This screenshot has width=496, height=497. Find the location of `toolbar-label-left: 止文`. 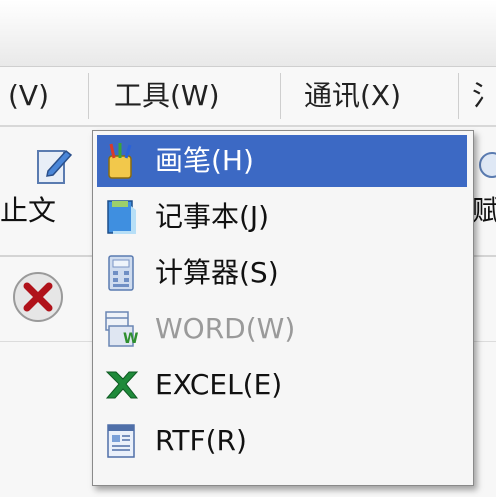

toolbar-label-left: 止文 is located at coordinates (28, 210).